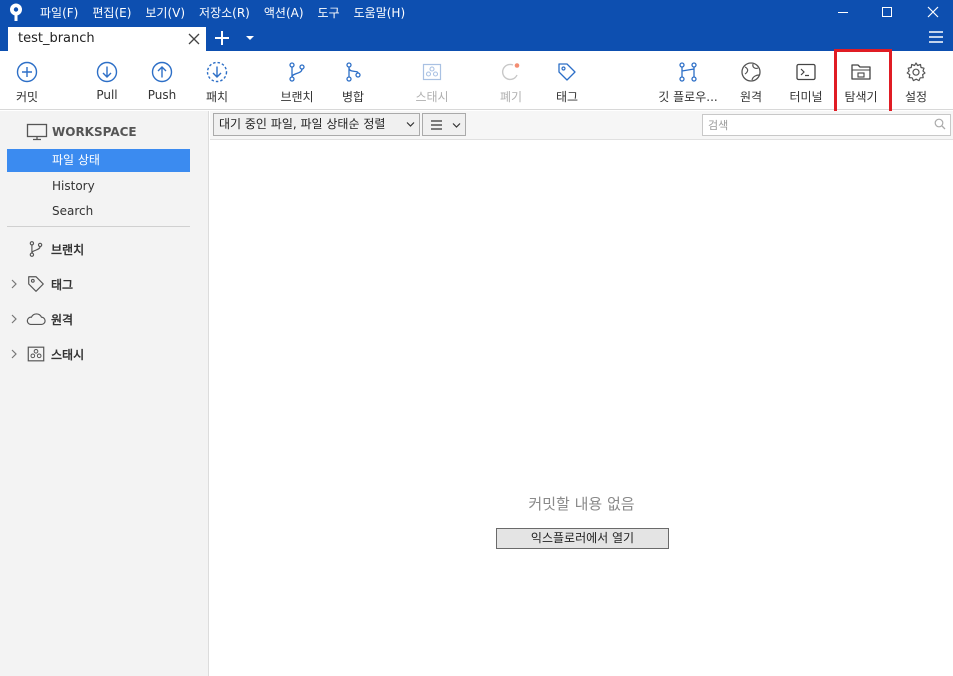 The height and width of the screenshot is (676, 953). I want to click on sidebar-section-branches: 브랜치, so click(46, 249).